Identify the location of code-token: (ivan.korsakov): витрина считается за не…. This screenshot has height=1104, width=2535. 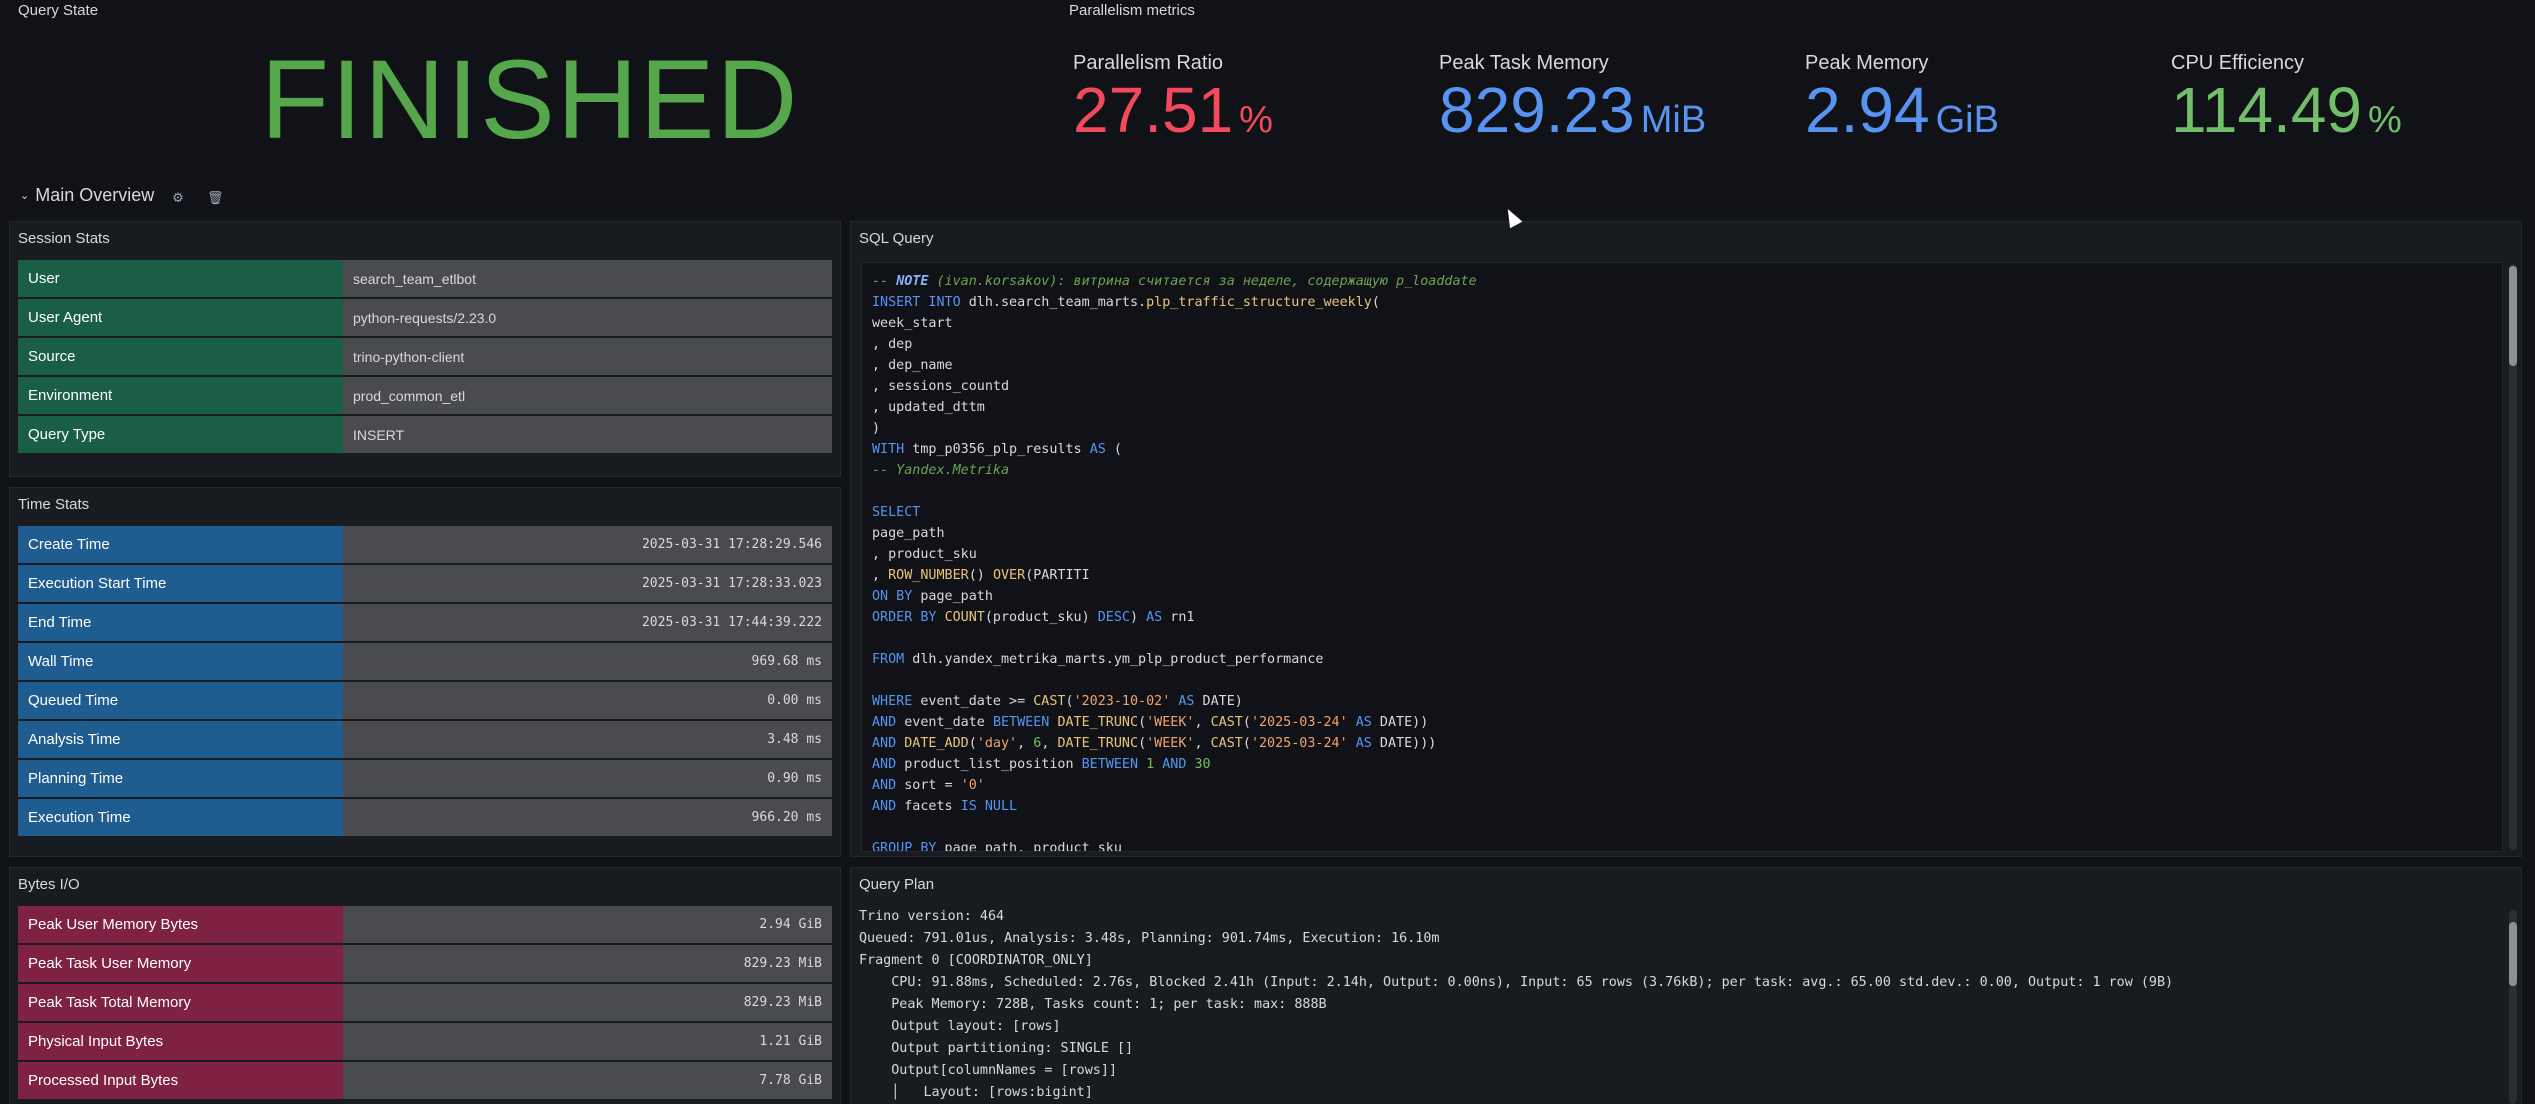
(1202, 281).